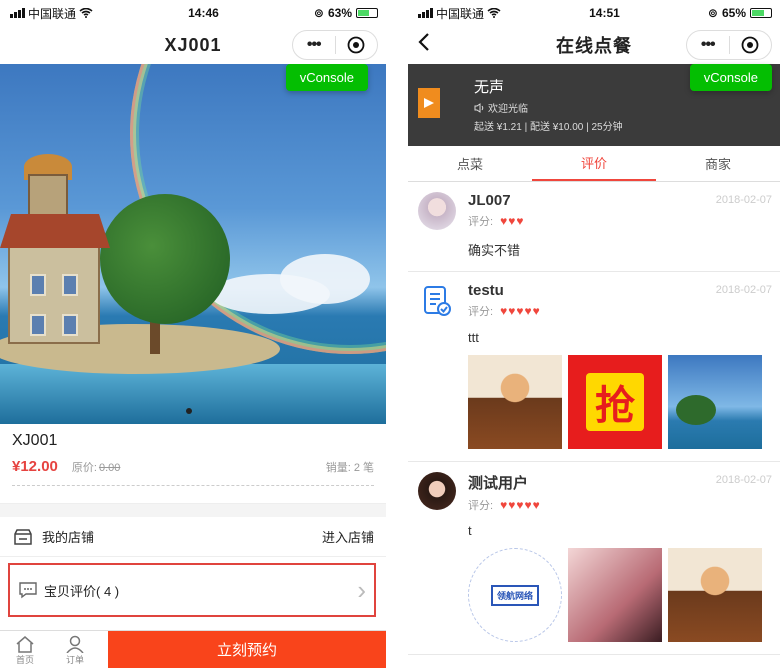 The height and width of the screenshot is (668, 780). I want to click on divider, so click(193, 494).